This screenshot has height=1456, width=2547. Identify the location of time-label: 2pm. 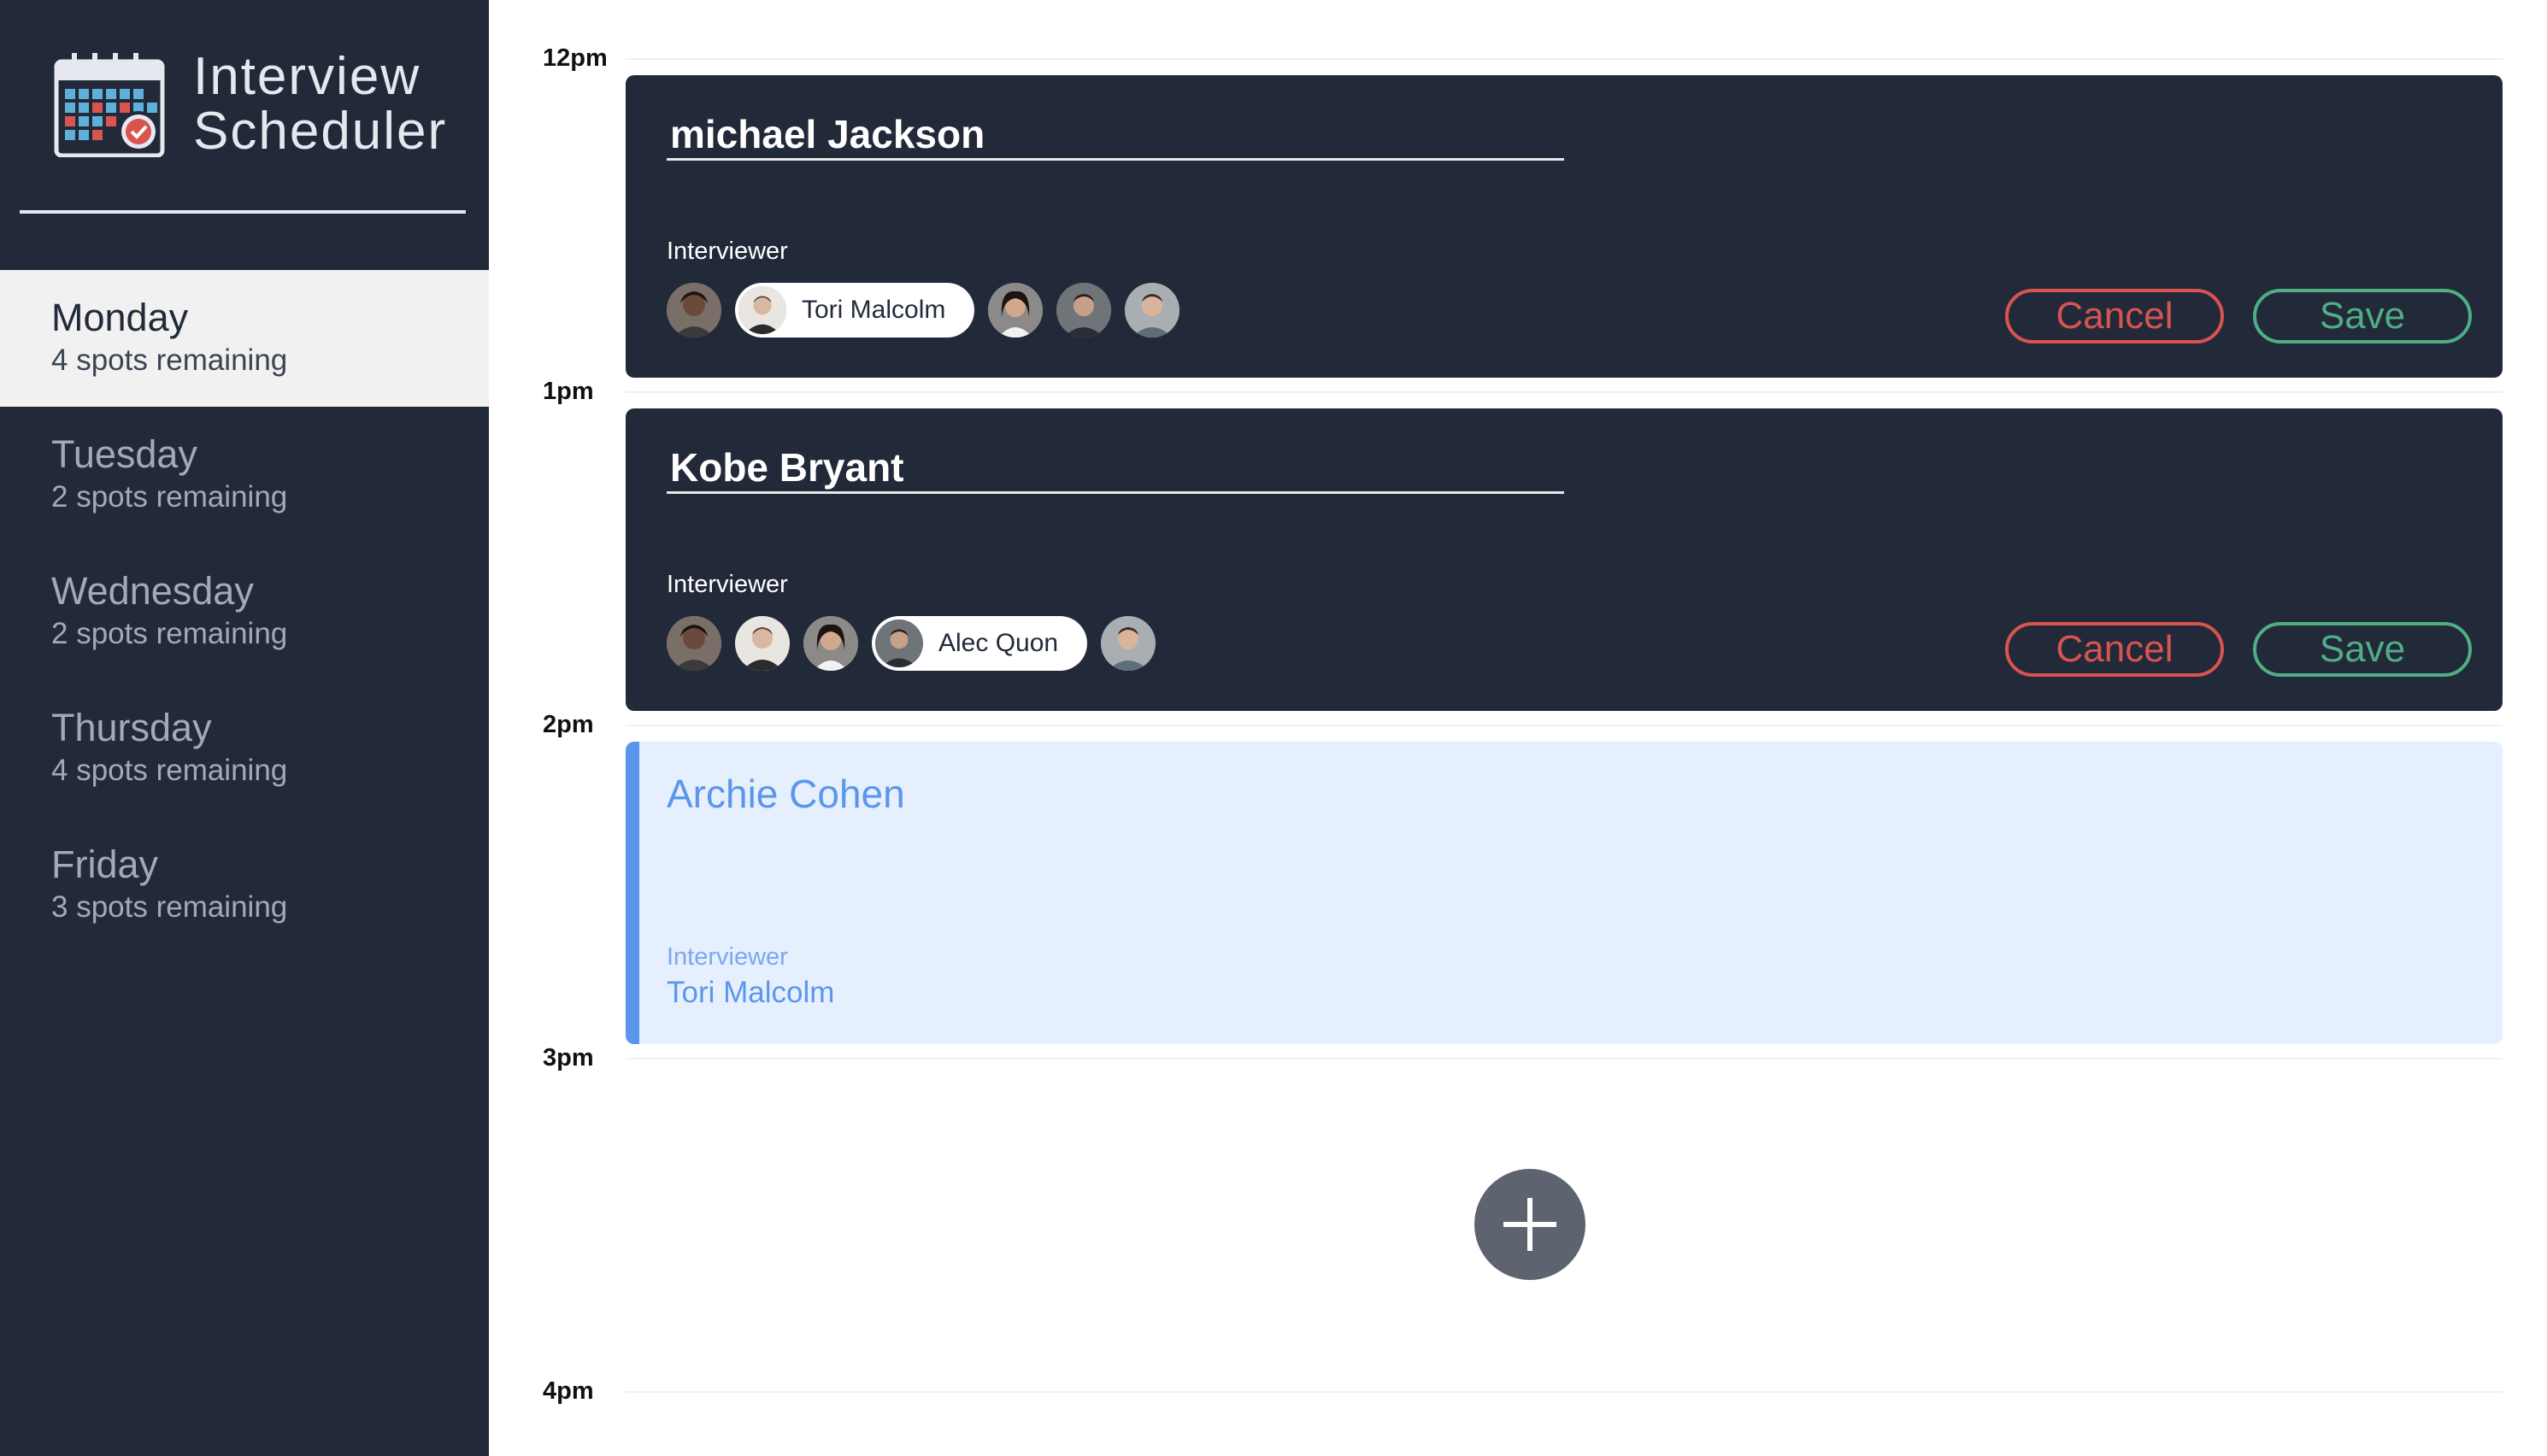
(568, 724).